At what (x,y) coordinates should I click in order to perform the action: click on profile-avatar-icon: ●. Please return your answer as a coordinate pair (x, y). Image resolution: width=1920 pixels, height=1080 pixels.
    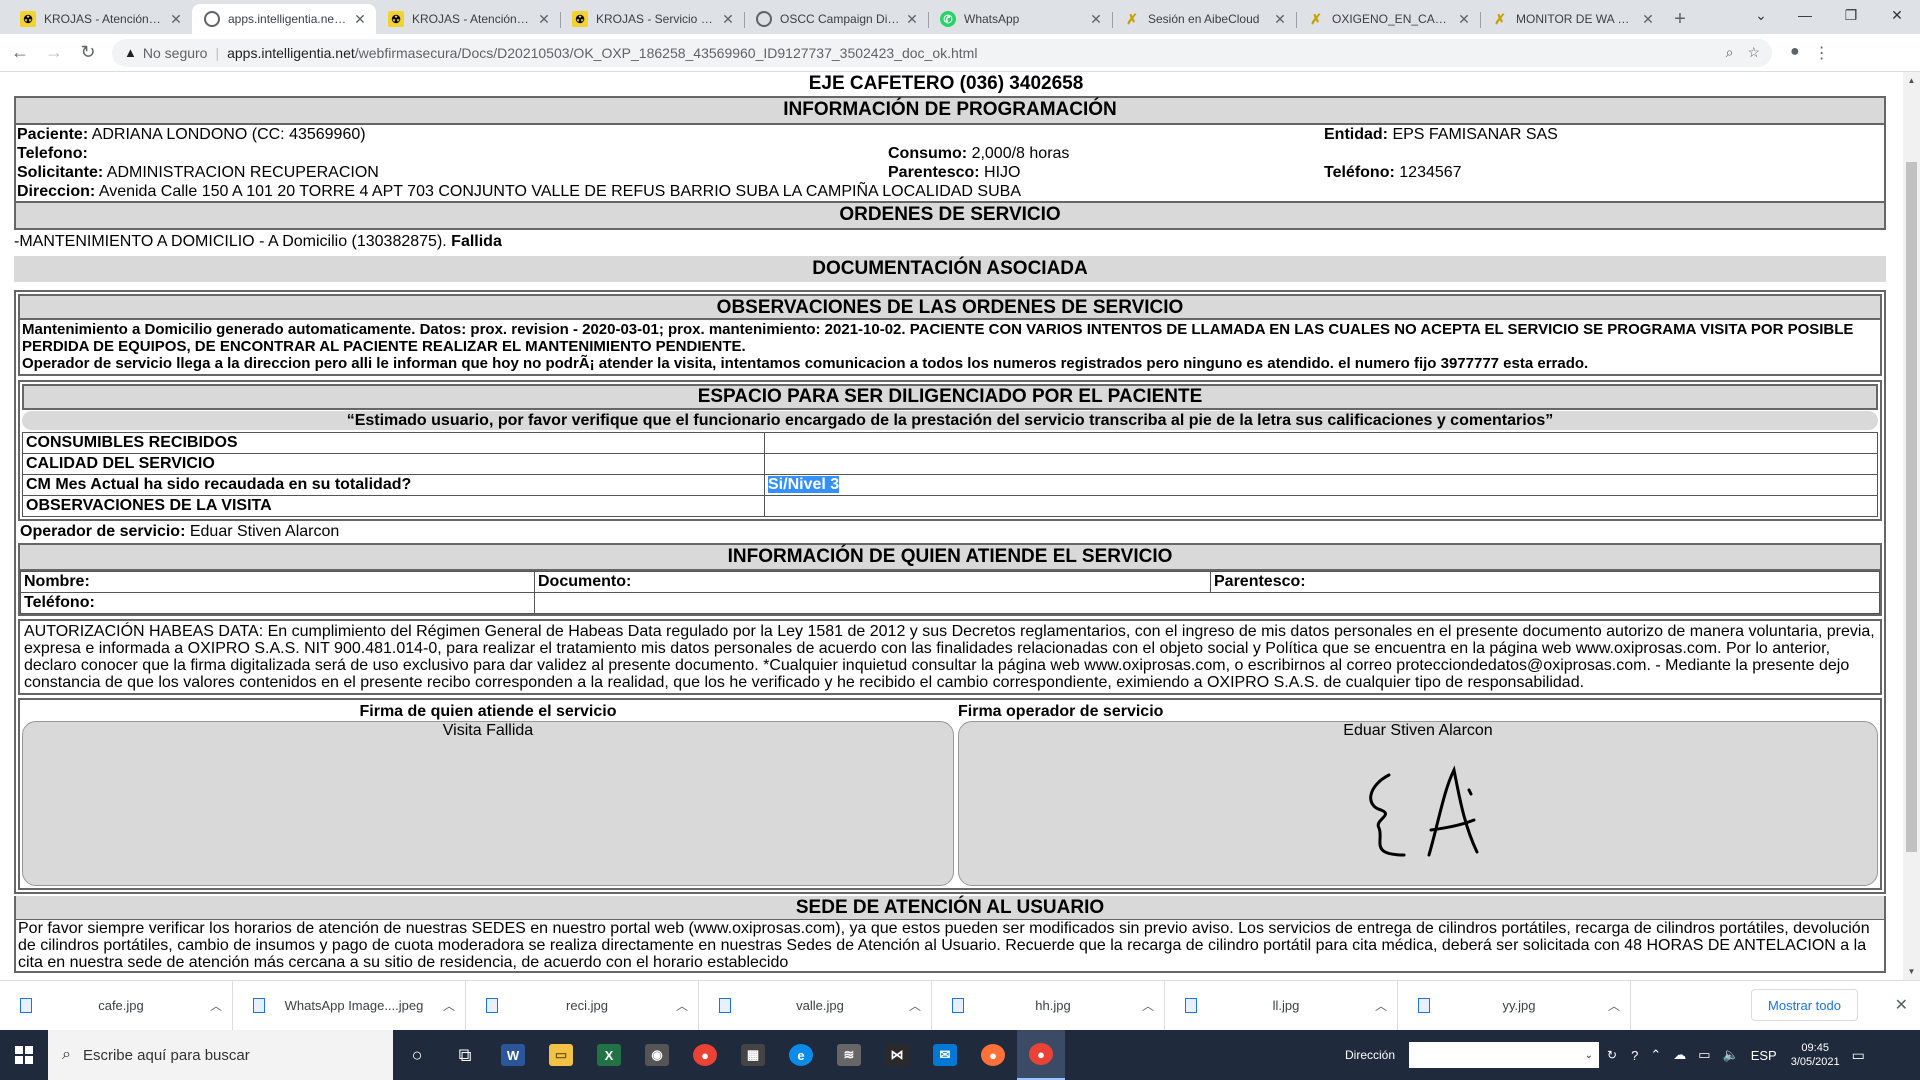
    Looking at the image, I should click on (1795, 53).